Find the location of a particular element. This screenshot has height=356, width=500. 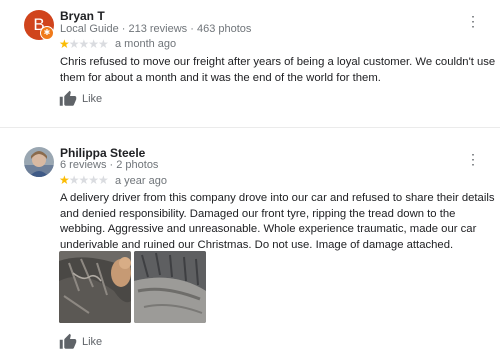

tyre-tread-photo is located at coordinates (170, 287).